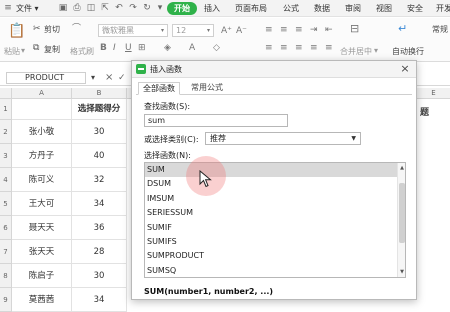 This screenshot has width=450, height=312. Describe the element at coordinates (159, 88) in the screenshot. I see `tab-all-functions: 全部函数` at that location.